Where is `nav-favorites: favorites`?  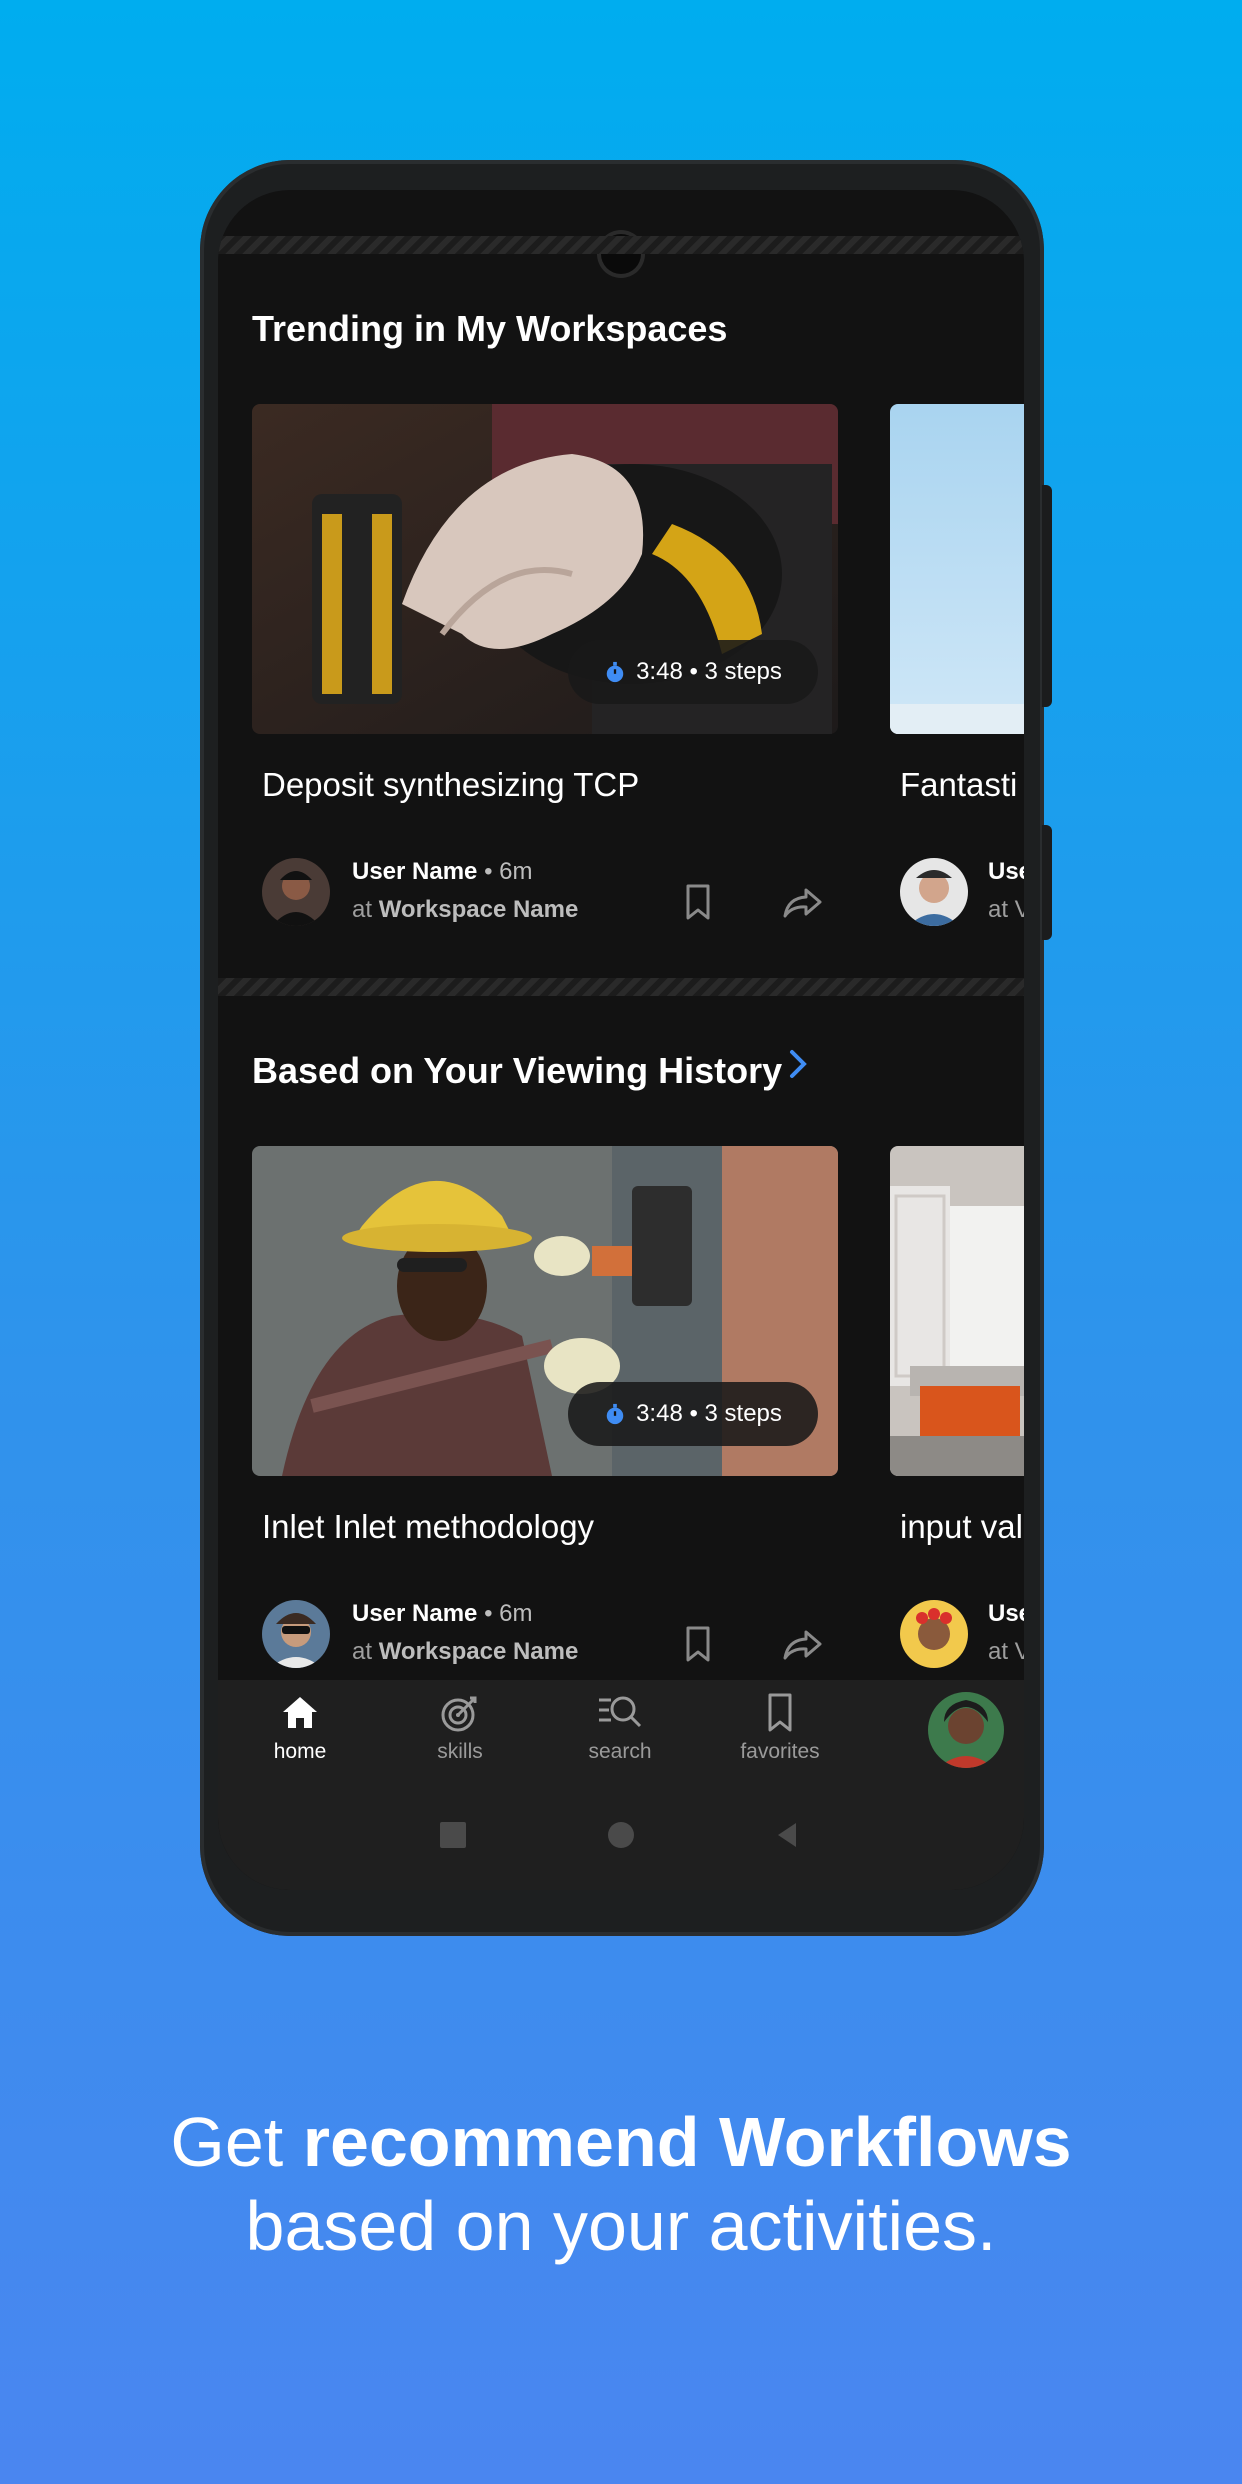
nav-favorites: favorites is located at coordinates (780, 1727).